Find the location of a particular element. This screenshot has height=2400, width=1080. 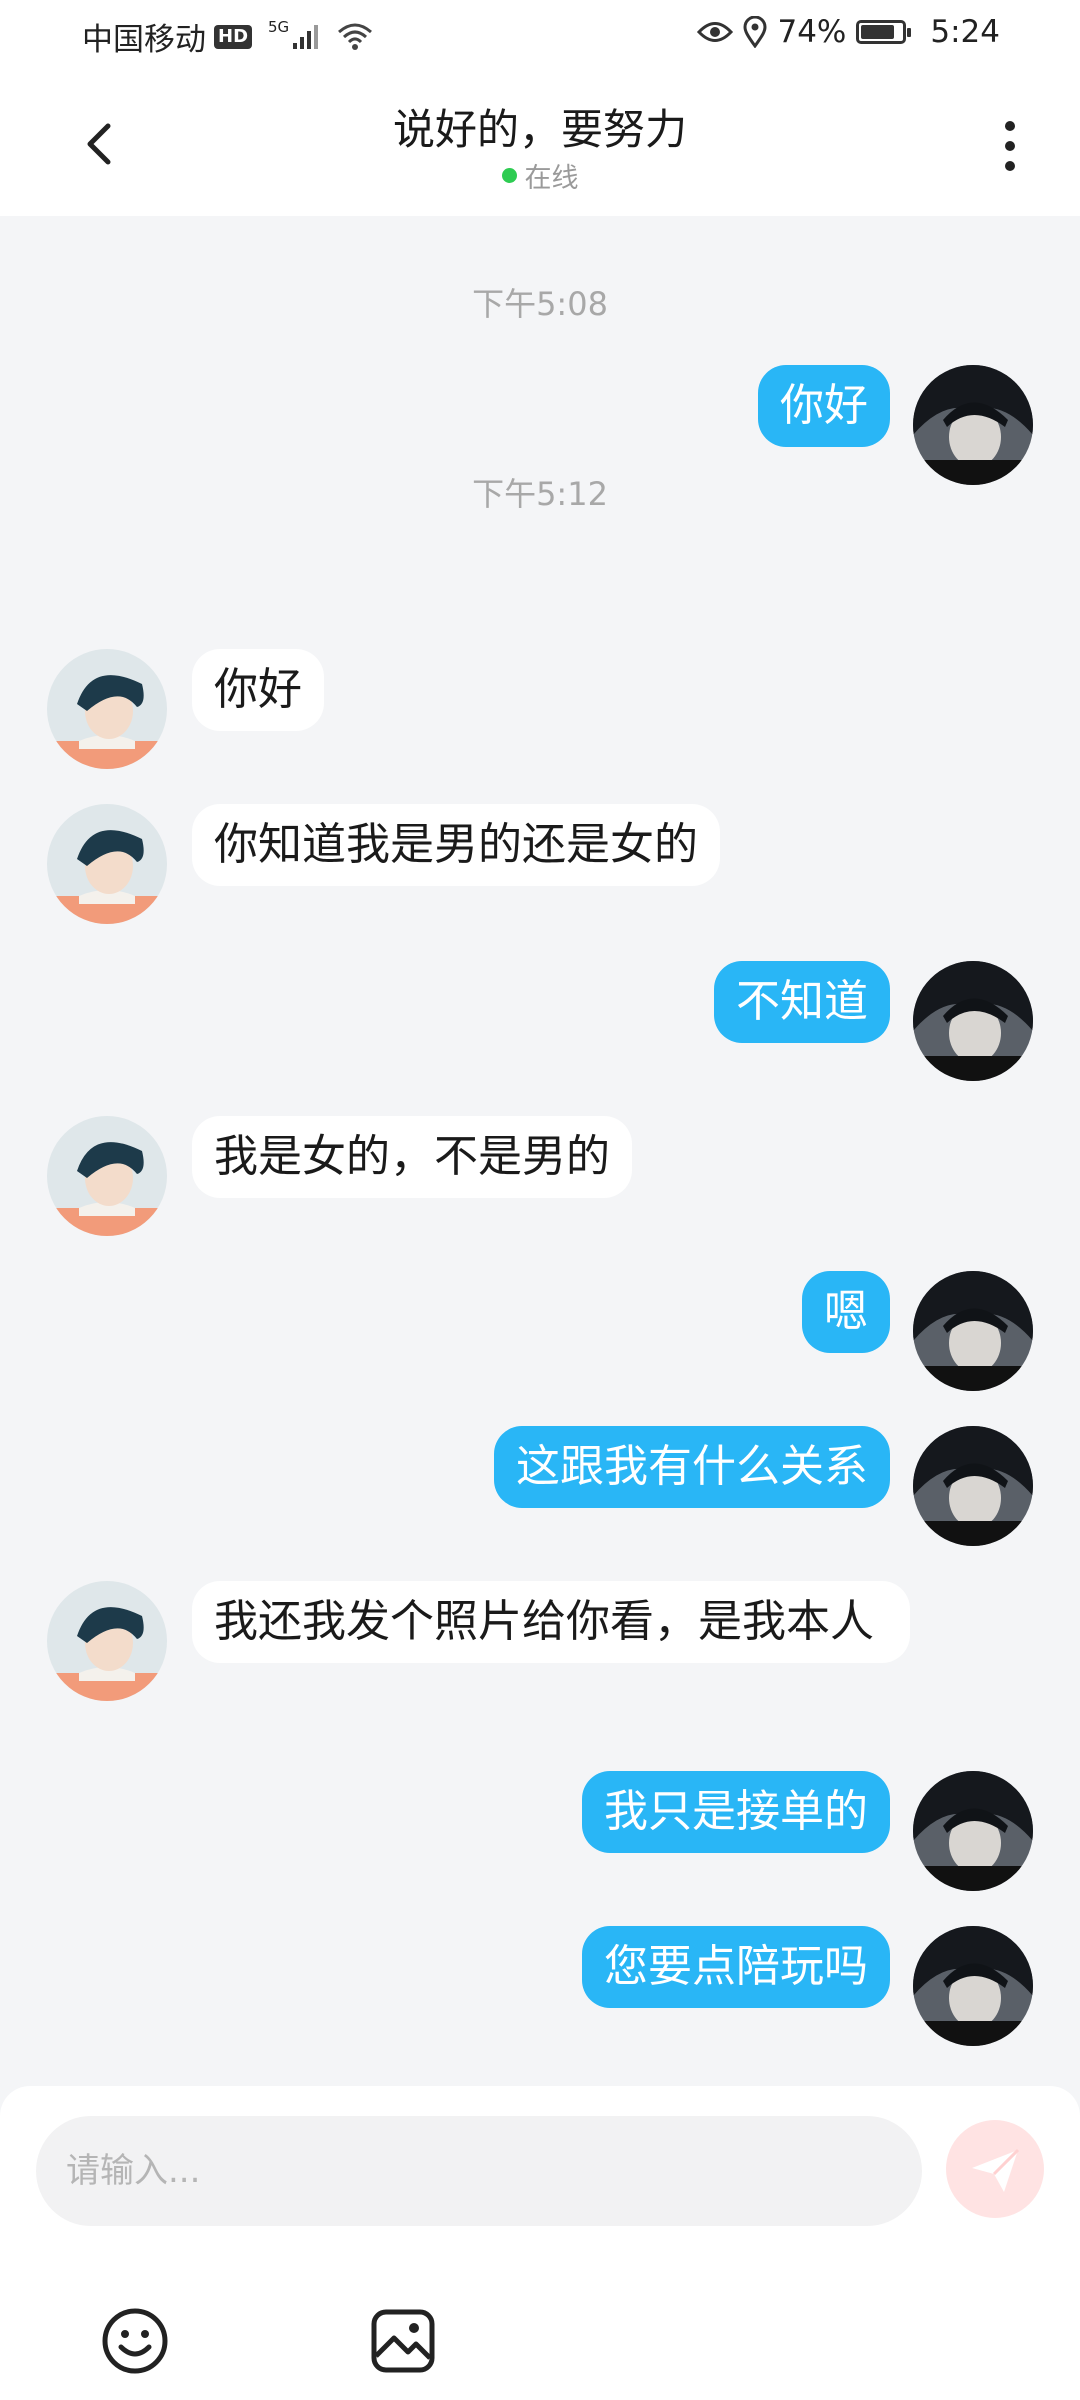

message-bubble-received: 你好 is located at coordinates (258, 690).